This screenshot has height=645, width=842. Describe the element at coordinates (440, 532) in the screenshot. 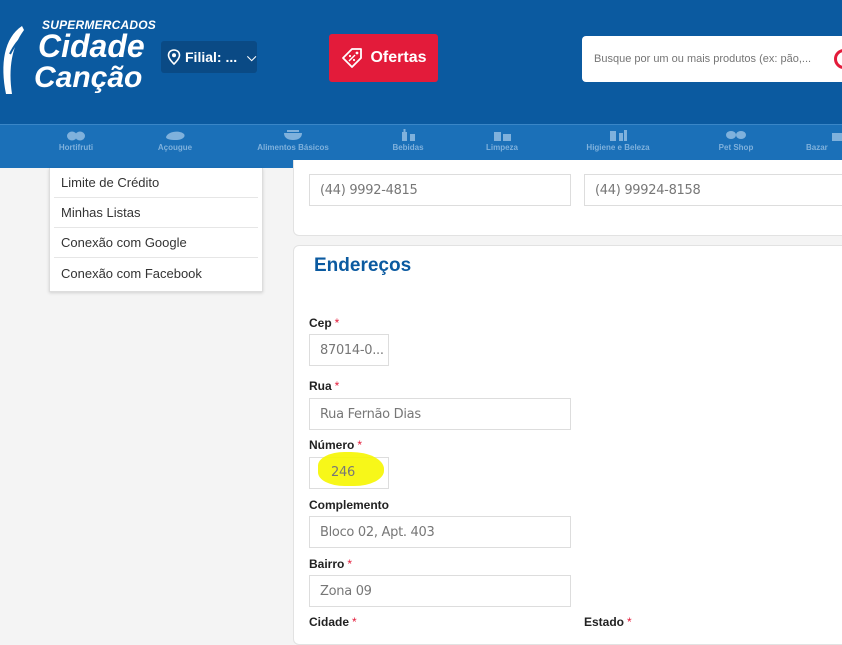

I see `complemento-field: Bloco 02, Apt. 403` at that location.